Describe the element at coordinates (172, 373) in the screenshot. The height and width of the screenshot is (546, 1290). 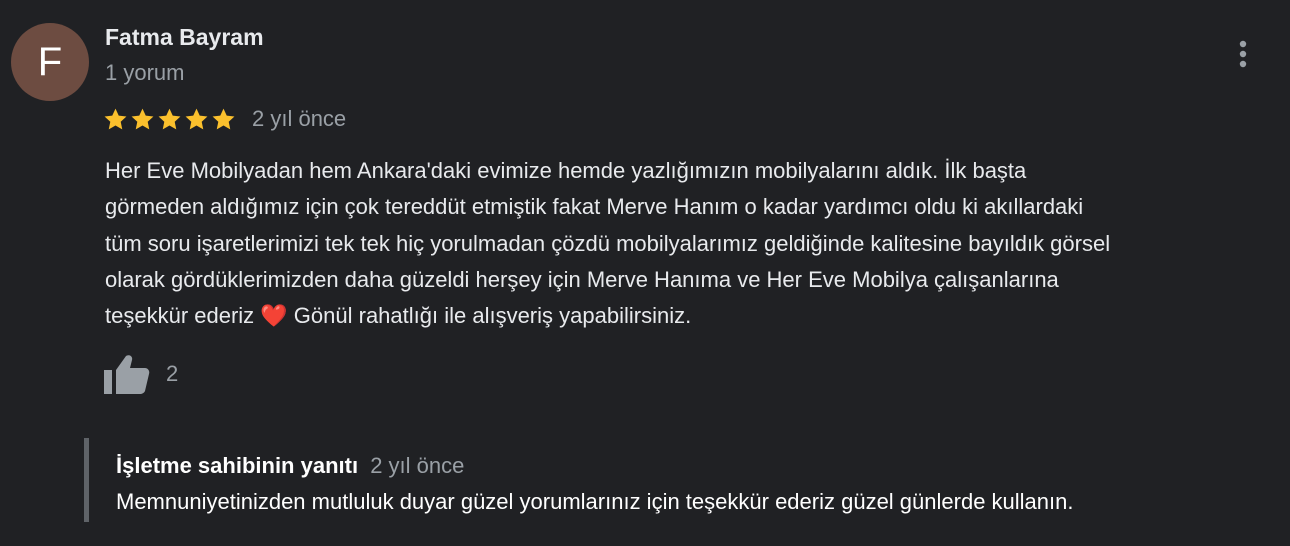
I see `like-count: 2` at that location.